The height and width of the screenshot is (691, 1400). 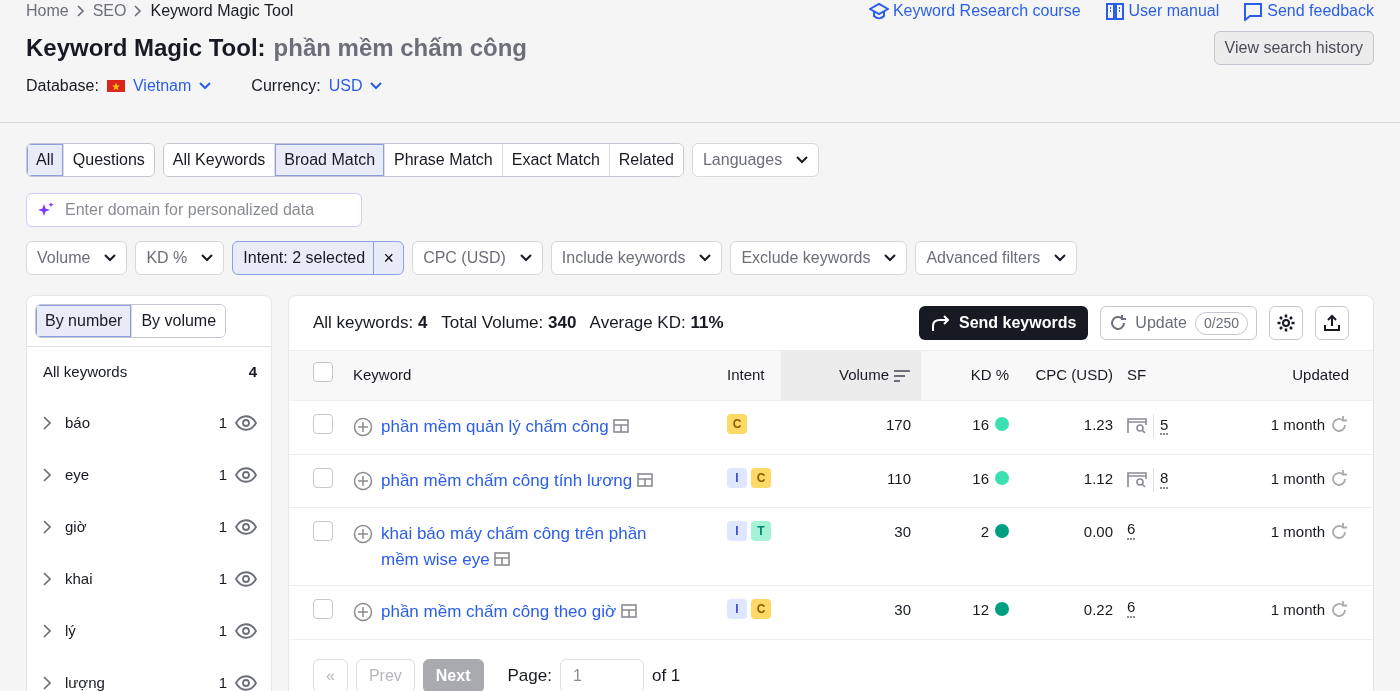 What do you see at coordinates (1137, 479) in the screenshot?
I see `serp-feature-icon` at bounding box center [1137, 479].